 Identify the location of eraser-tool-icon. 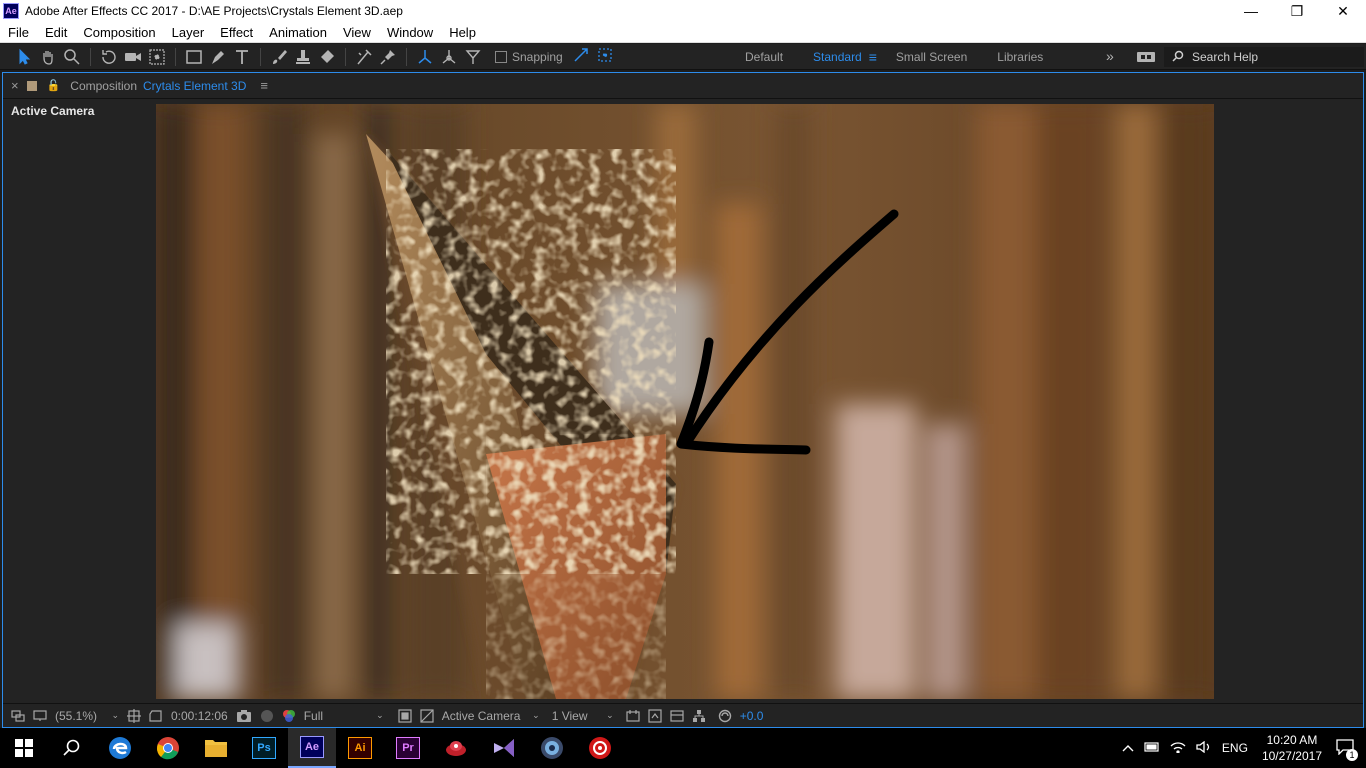
(327, 57).